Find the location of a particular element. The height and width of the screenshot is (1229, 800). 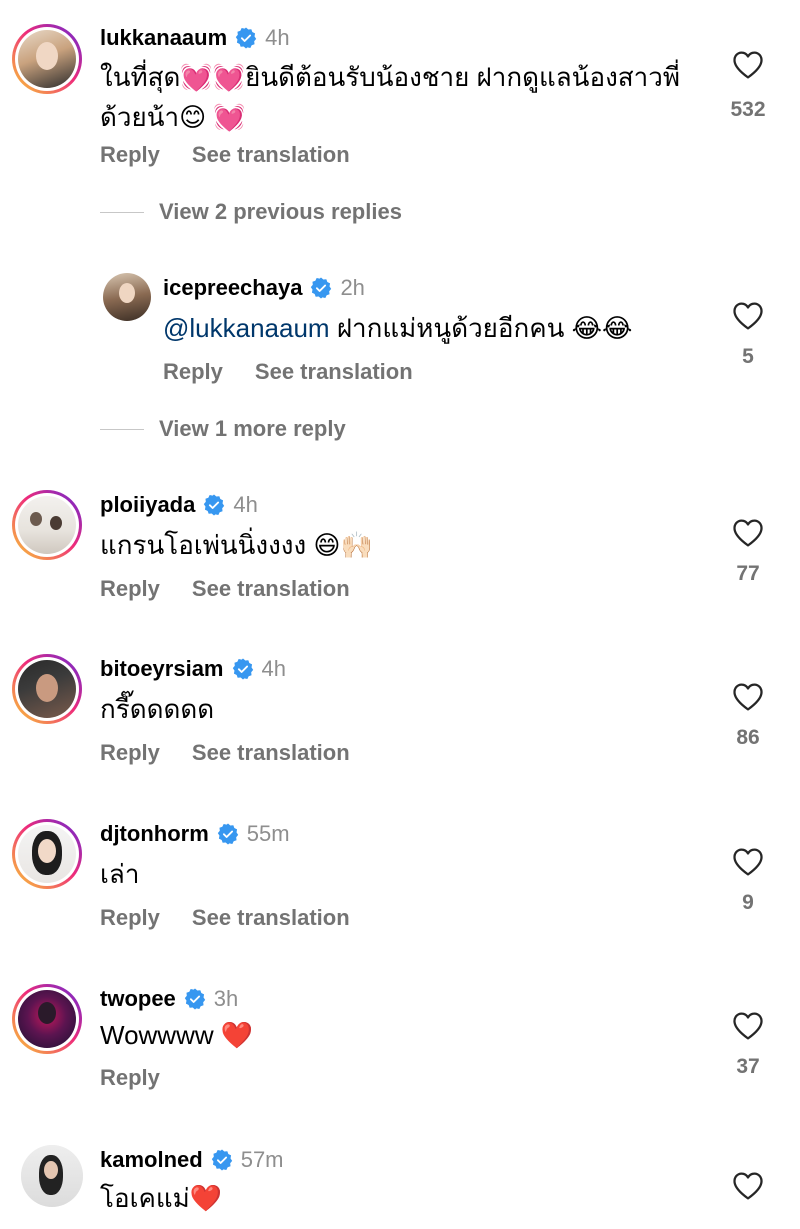

comment-text: Wowwww ❤️ is located at coordinates (177, 1035).